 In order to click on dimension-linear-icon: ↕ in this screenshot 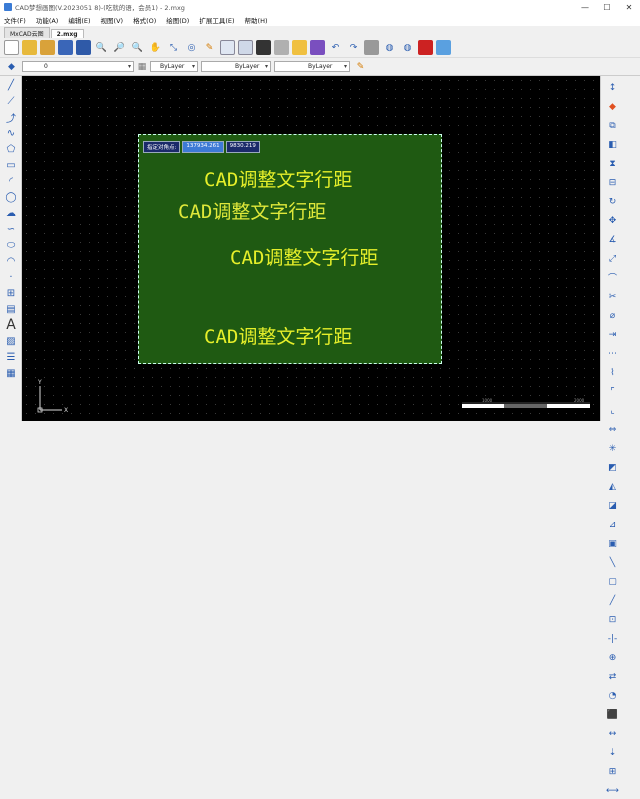, I will do `click(612, 87)`.